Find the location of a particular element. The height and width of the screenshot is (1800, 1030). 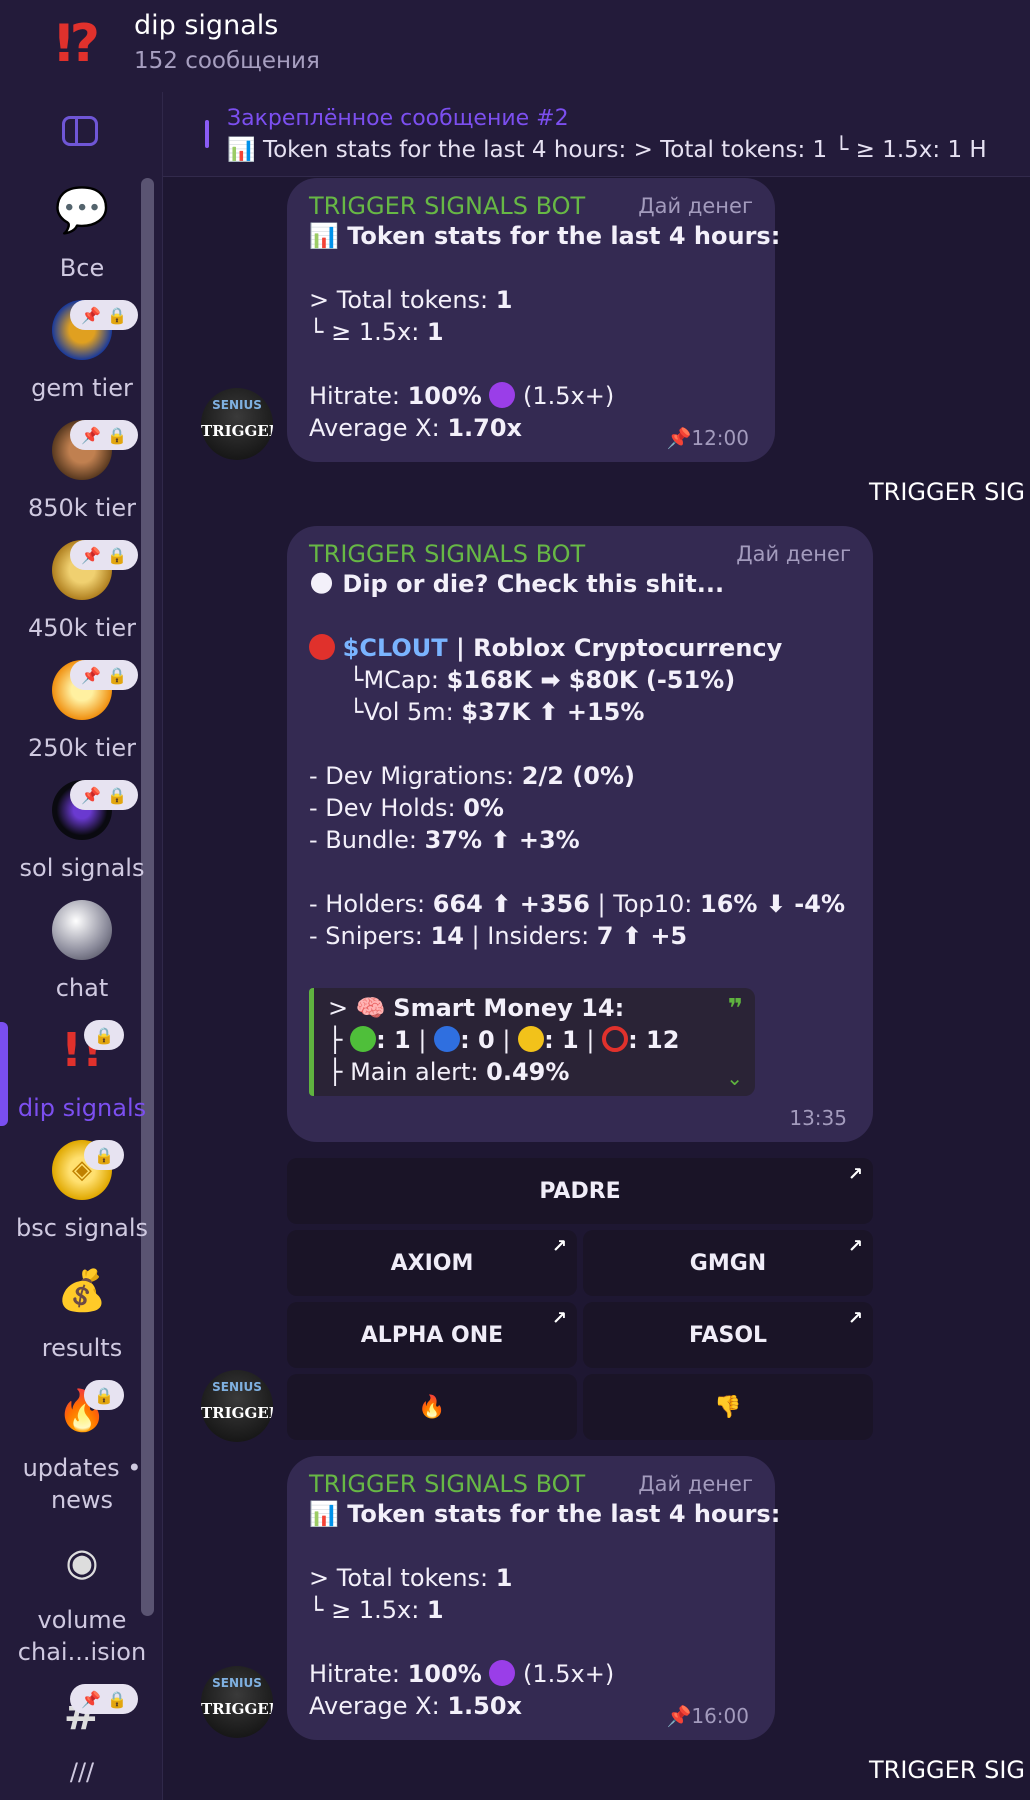

button-fire-reaction: 🔥 is located at coordinates (432, 1407).